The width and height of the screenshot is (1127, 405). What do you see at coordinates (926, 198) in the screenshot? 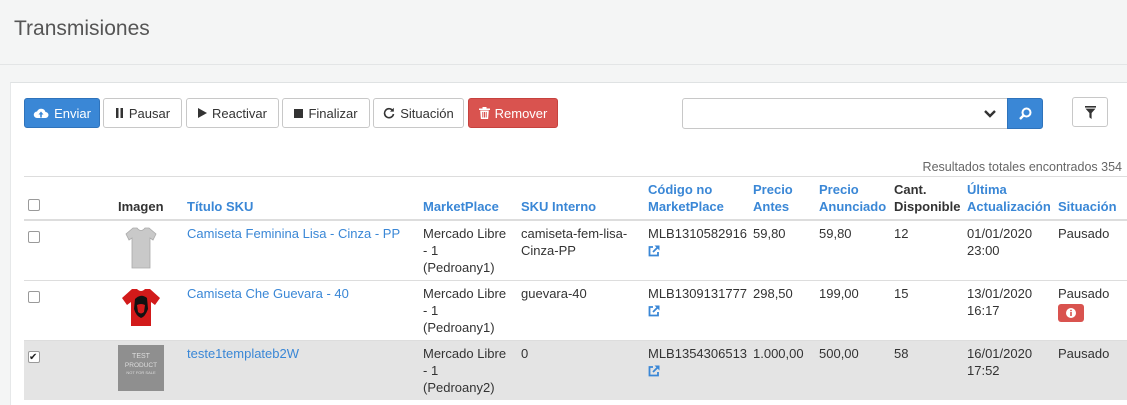
I see `column-quantity: Cant. Disponible` at bounding box center [926, 198].